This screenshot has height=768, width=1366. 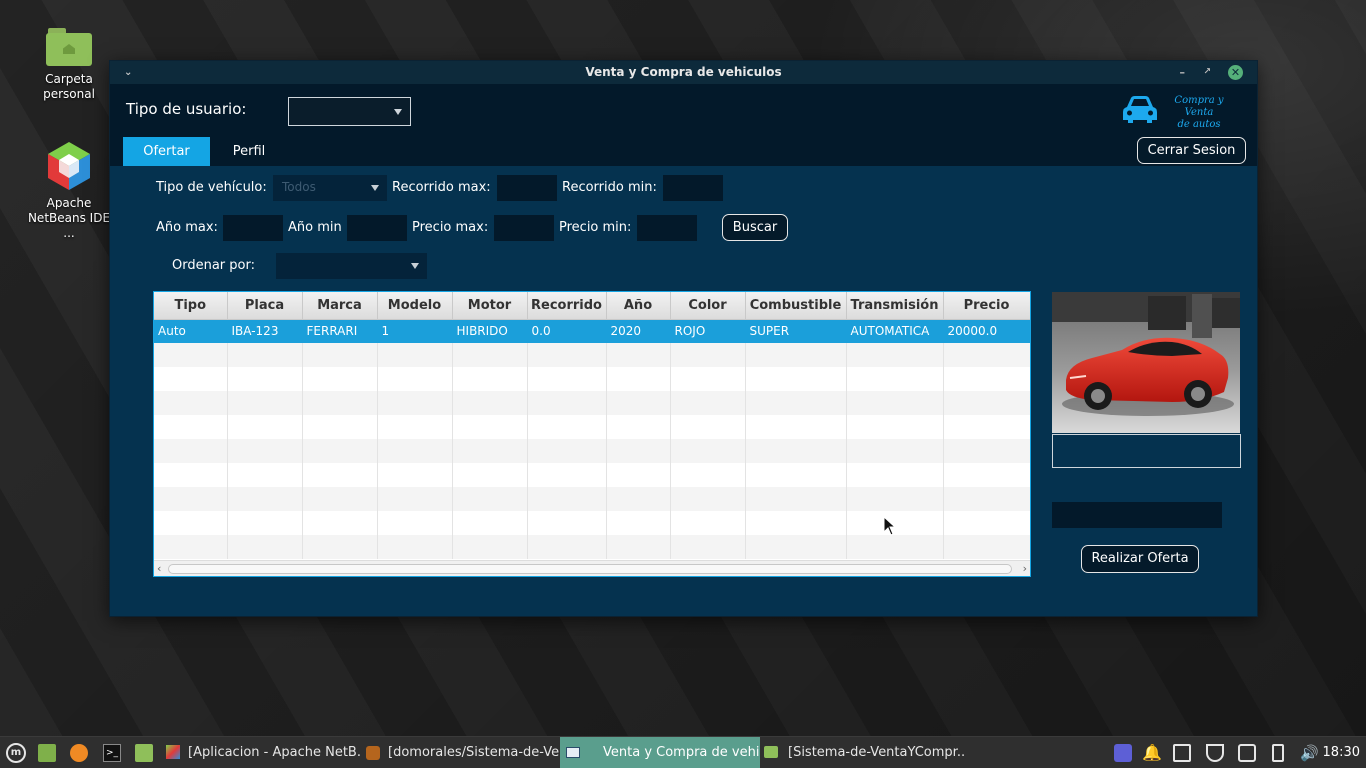 What do you see at coordinates (173, 752) in the screenshot?
I see `netbeans-icon` at bounding box center [173, 752].